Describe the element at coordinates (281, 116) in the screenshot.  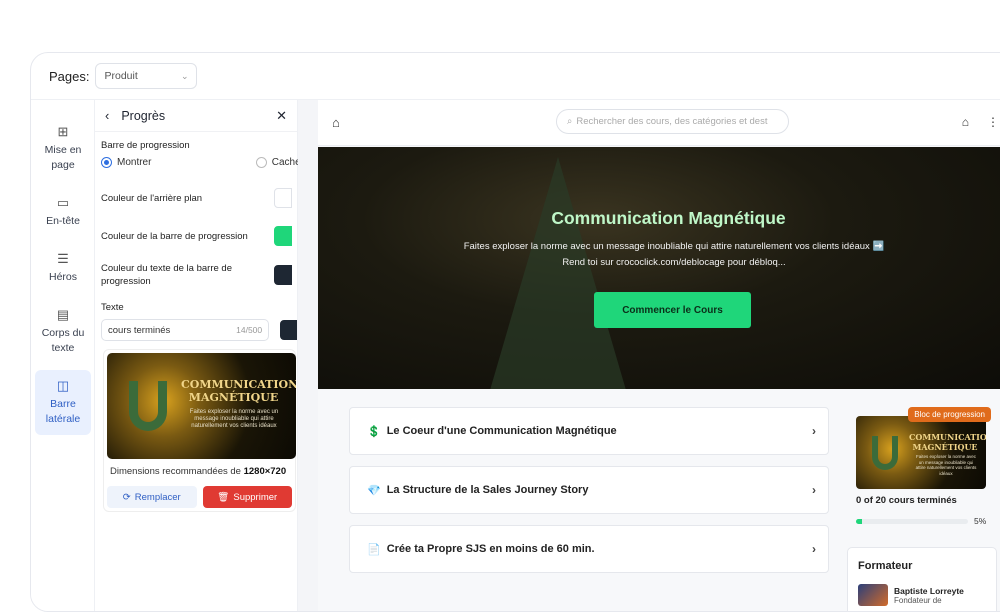
I see `close-icon: ✕` at that location.